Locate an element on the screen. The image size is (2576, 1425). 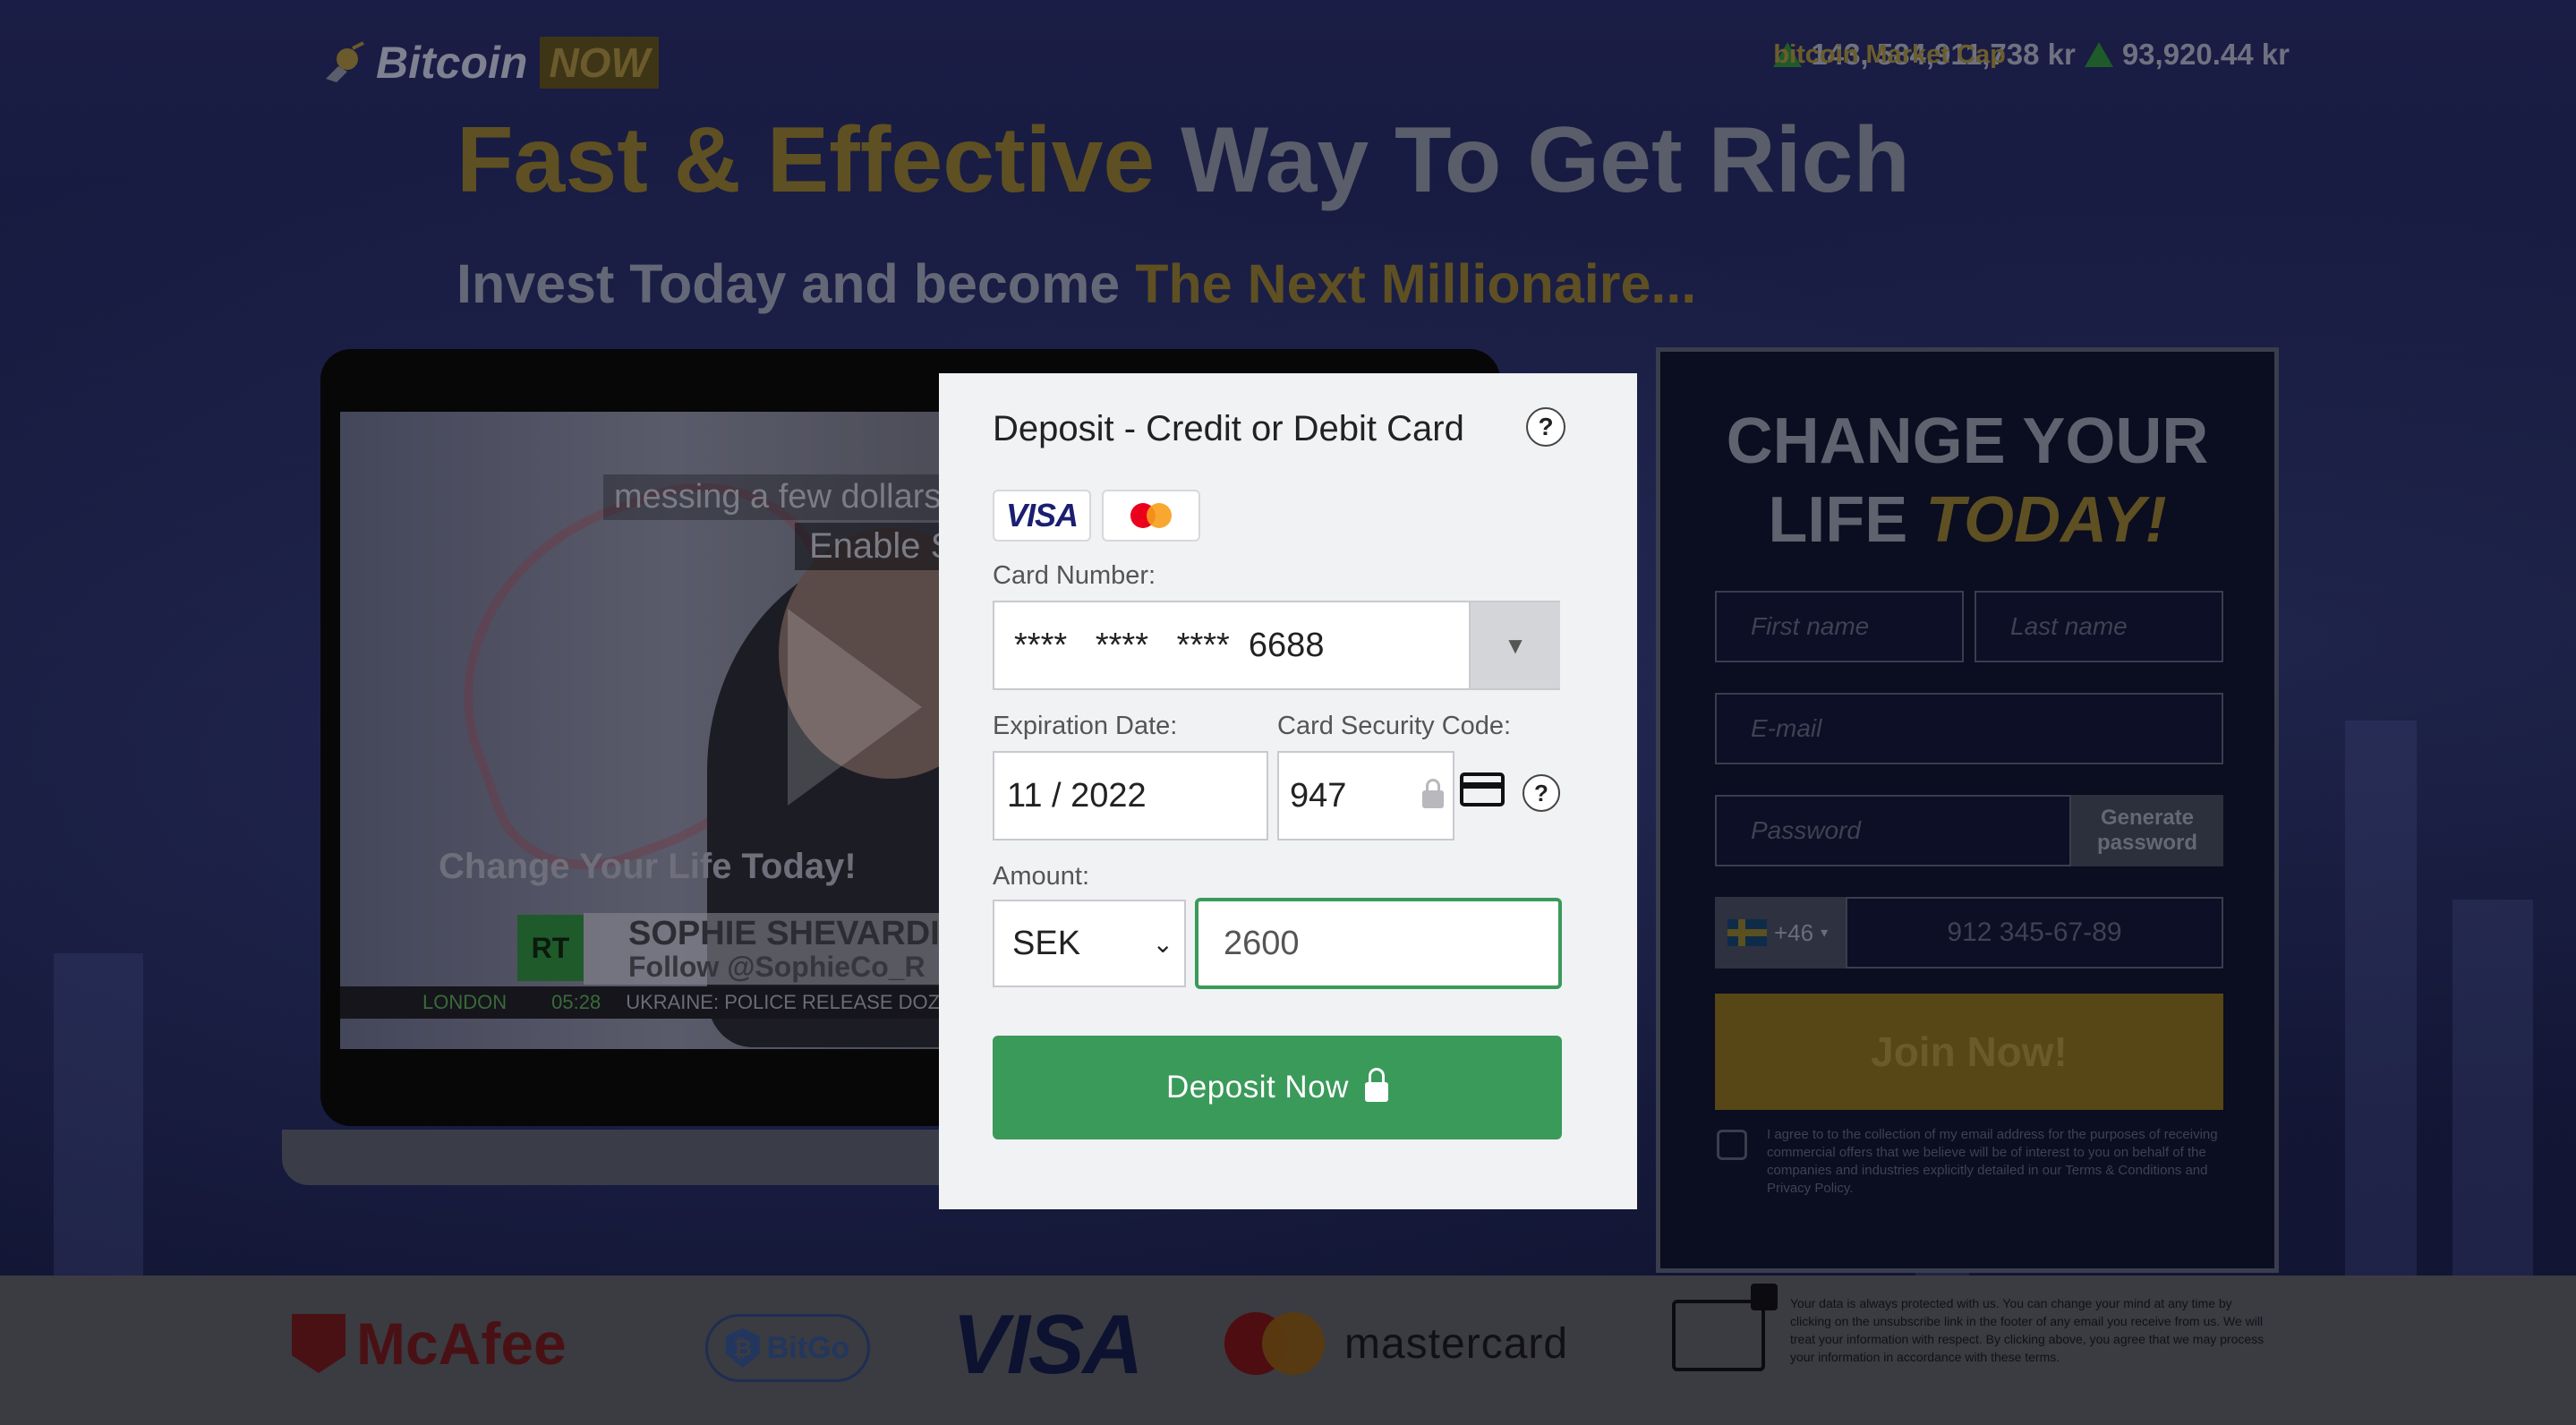
mastercard-card-logo is located at coordinates (1151, 516).